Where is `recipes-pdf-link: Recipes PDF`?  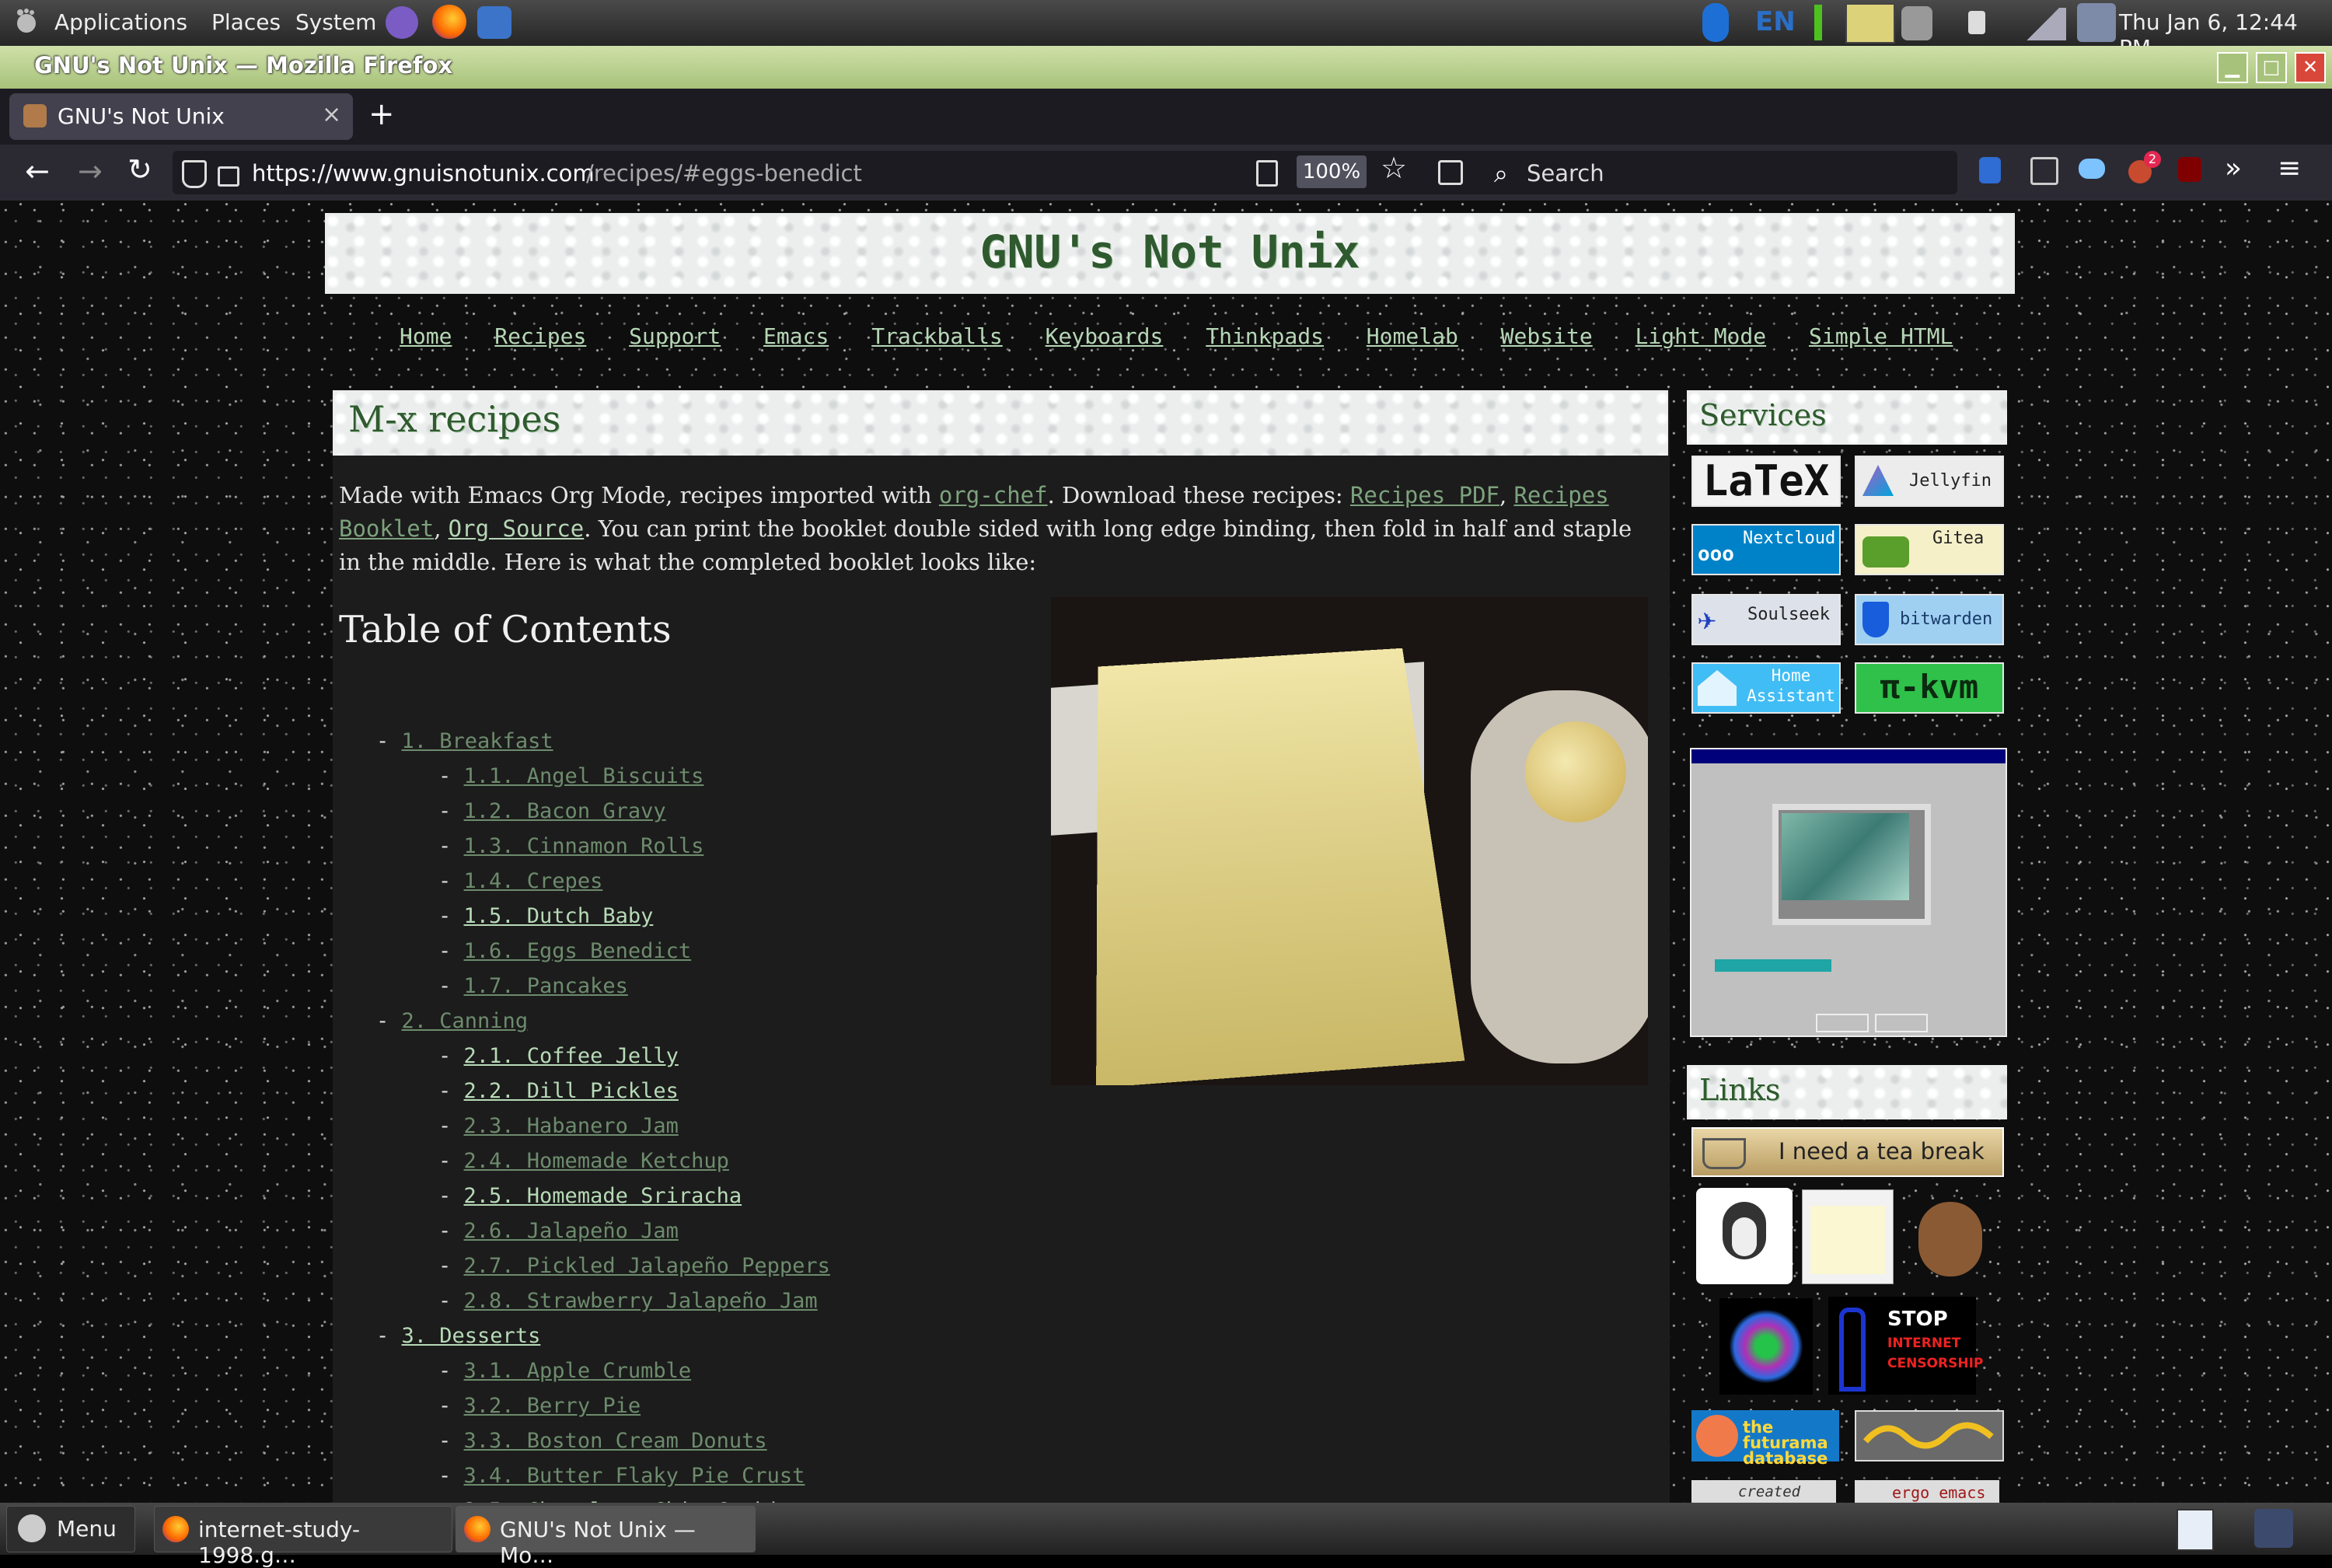
recipes-pdf-link: Recipes PDF is located at coordinates (1424, 495).